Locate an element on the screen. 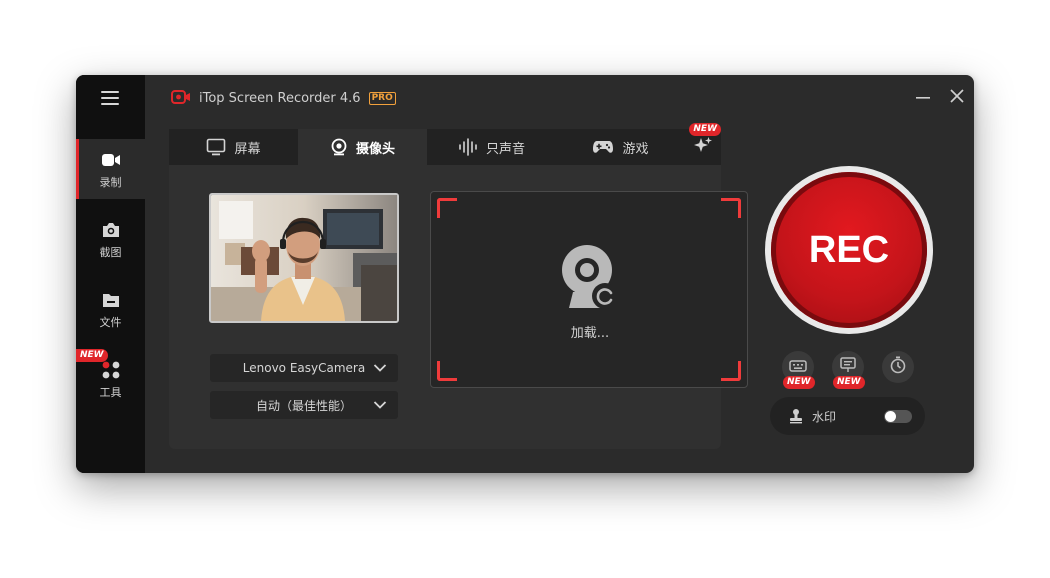 The image size is (1050, 578). close-button is located at coordinates (957, 97).